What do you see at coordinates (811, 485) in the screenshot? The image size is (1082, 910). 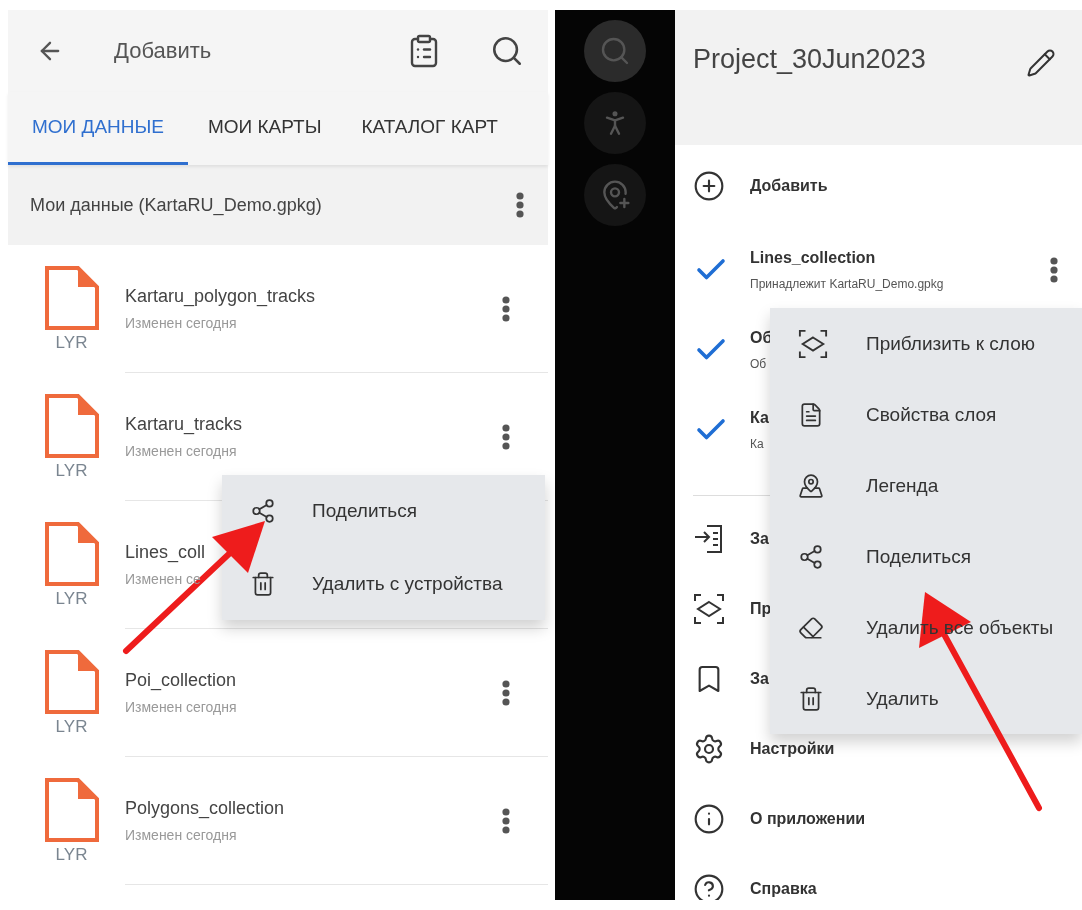 I see `map-pin-icon` at bounding box center [811, 485].